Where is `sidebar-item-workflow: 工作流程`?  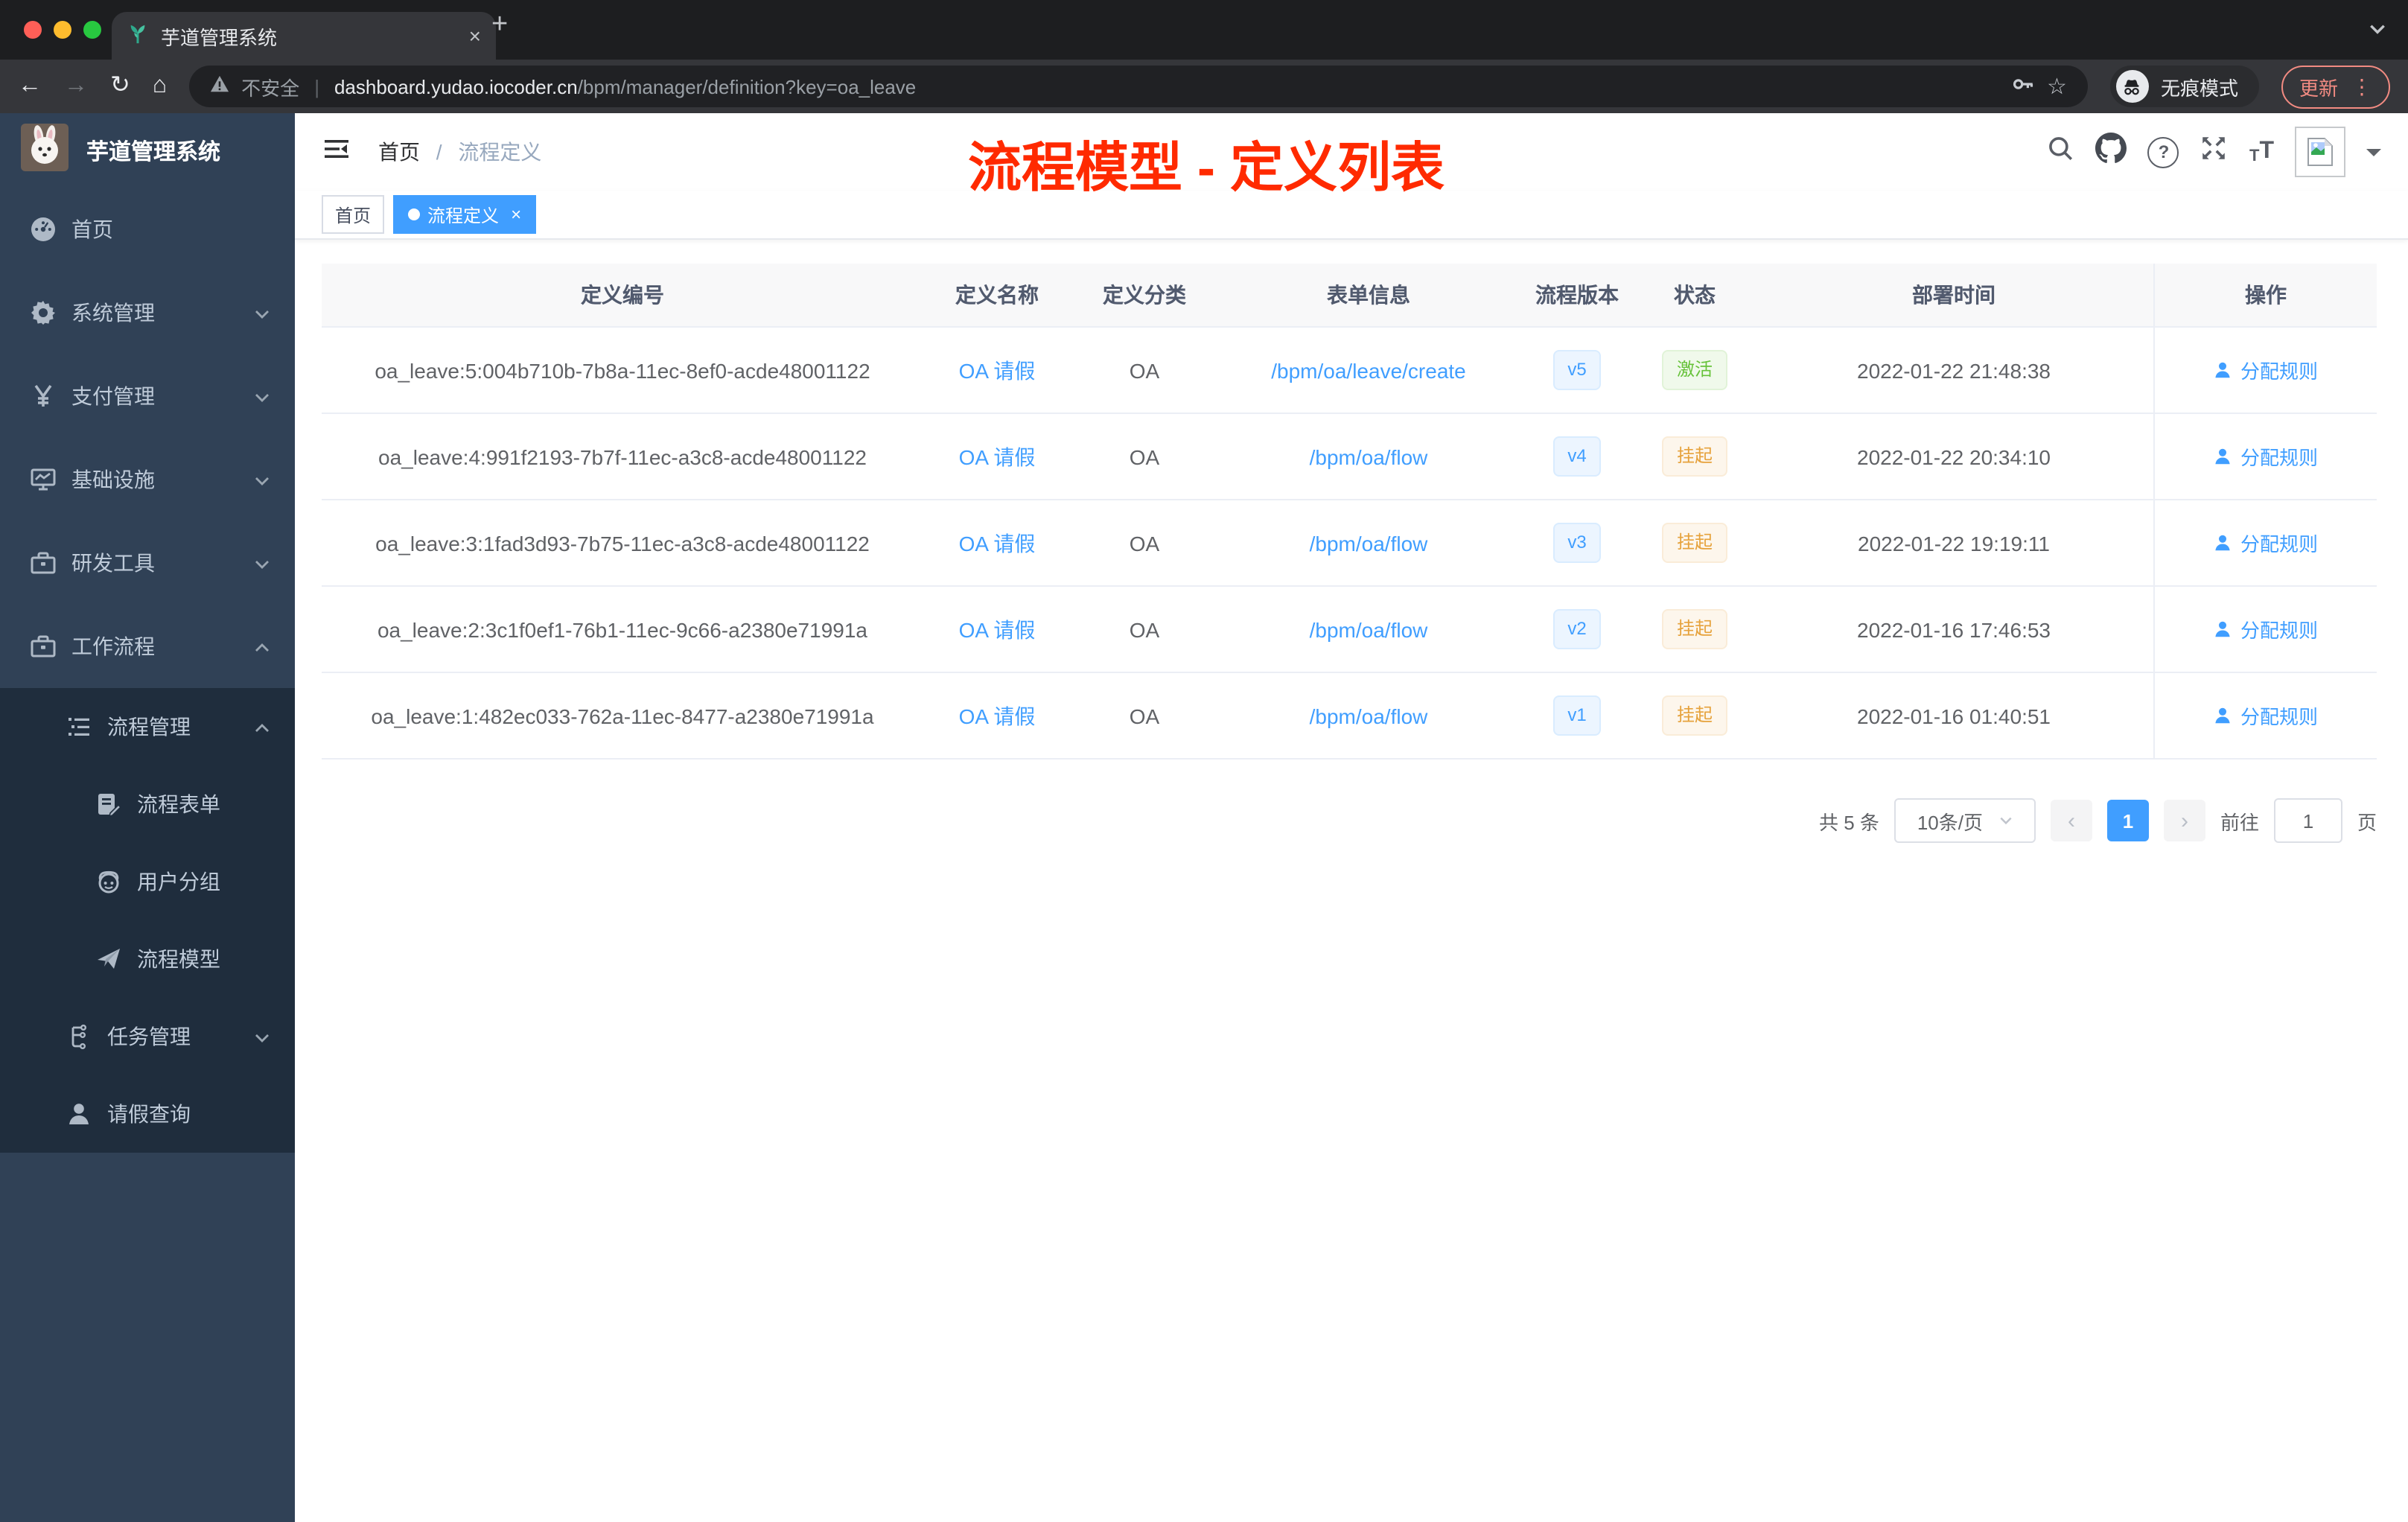
sidebar-item-workflow: 工作流程 is located at coordinates (147, 646).